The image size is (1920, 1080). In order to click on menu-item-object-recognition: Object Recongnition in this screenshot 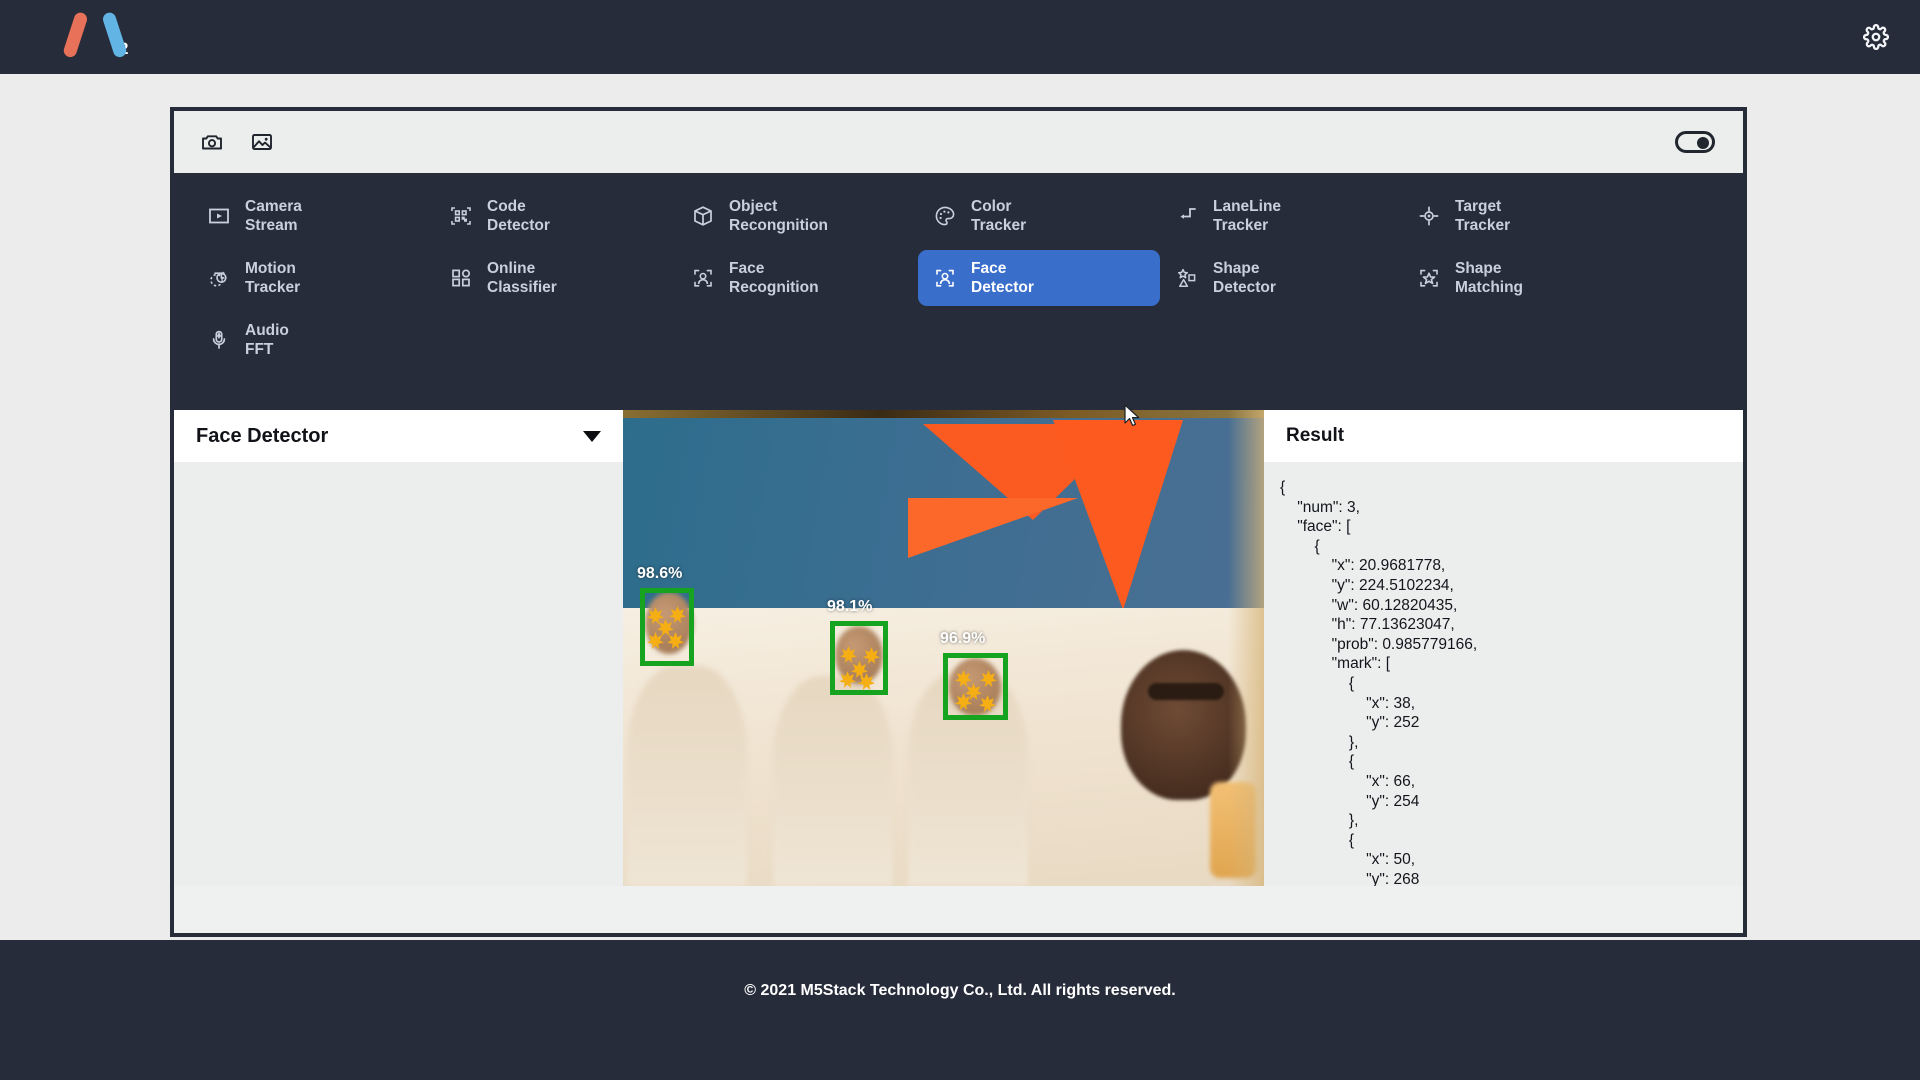, I will do `click(797, 216)`.